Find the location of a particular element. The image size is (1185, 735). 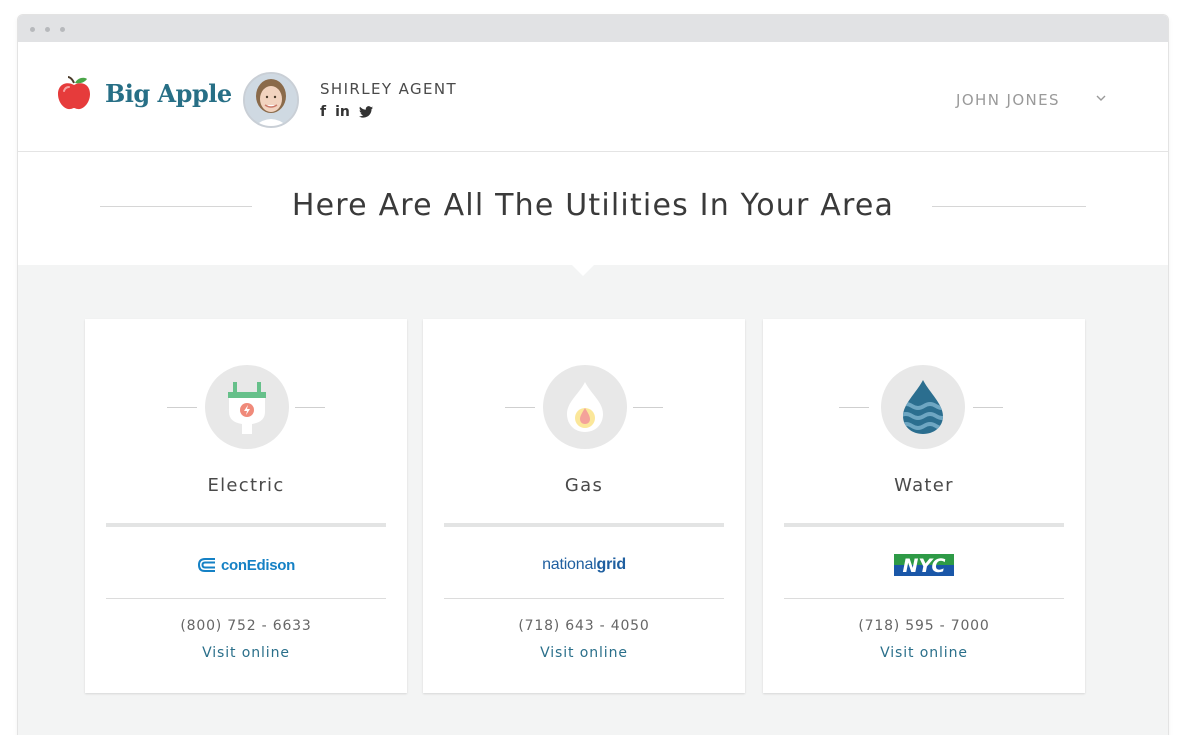

brand-name: Big Apple is located at coordinates (168, 93).